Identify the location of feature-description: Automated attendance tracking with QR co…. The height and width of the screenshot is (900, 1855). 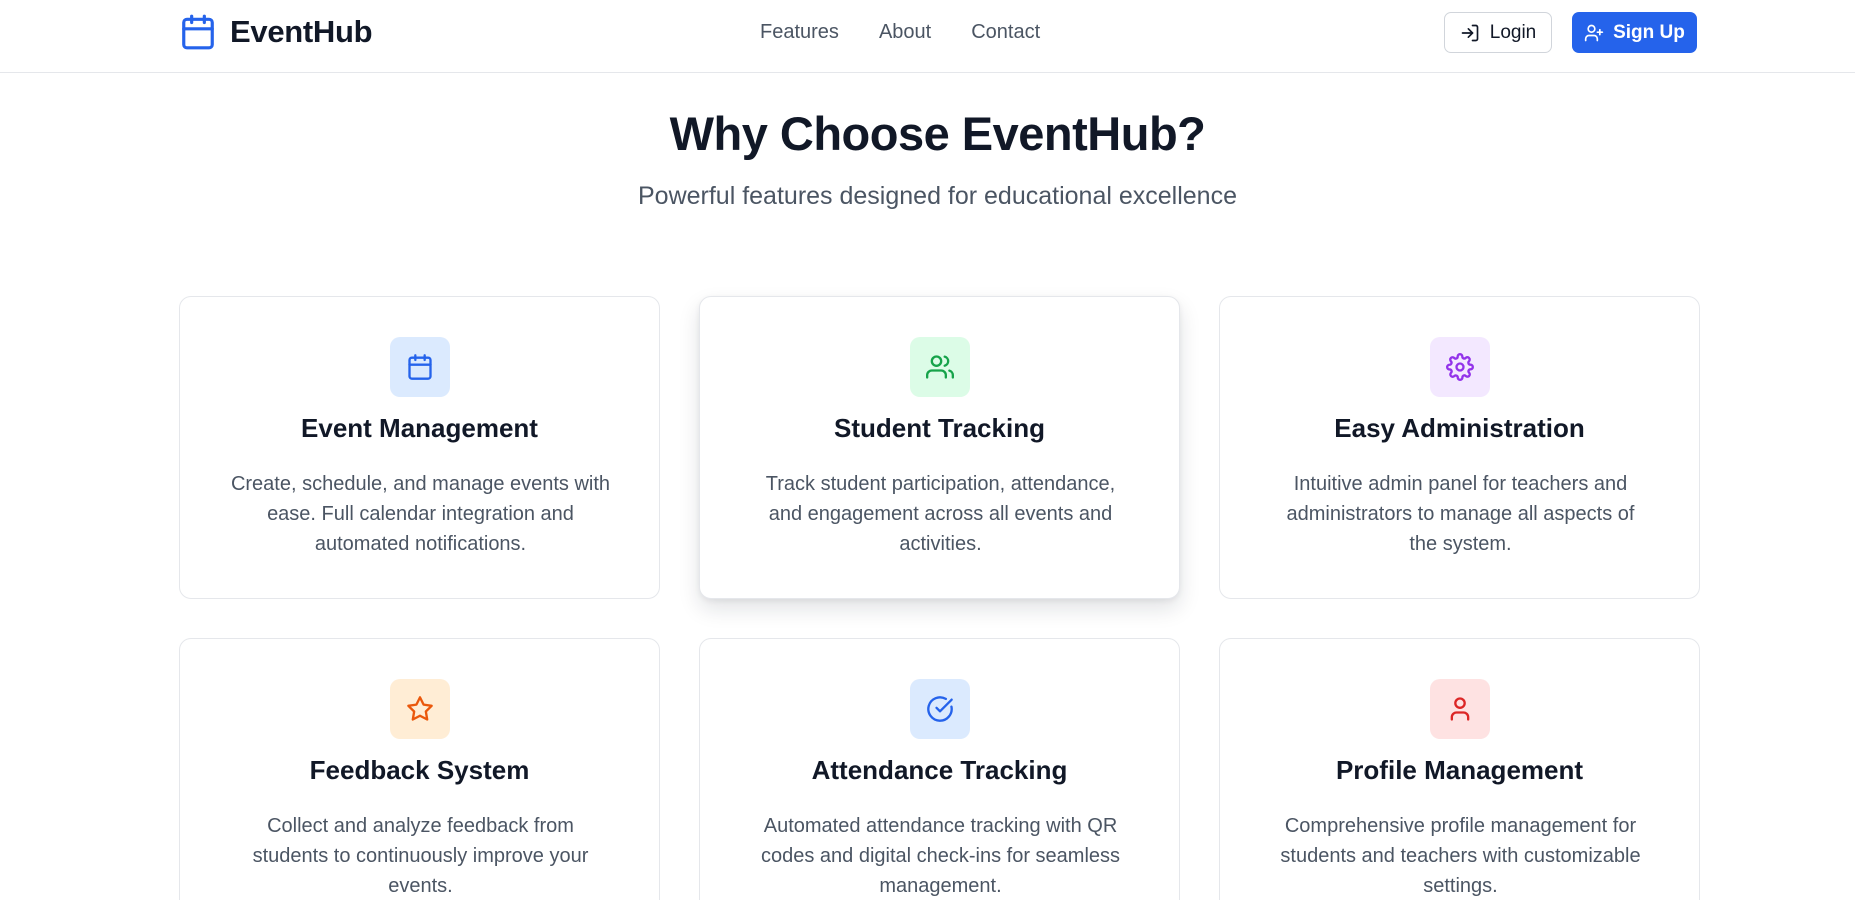
(940, 856).